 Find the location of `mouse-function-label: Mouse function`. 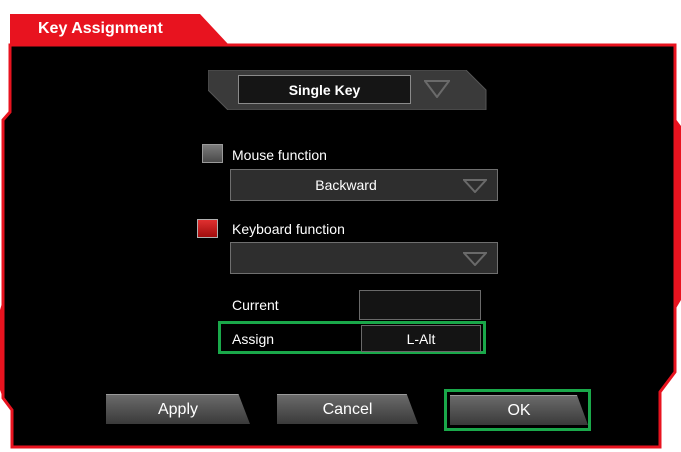

mouse-function-label: Mouse function is located at coordinates (279, 155).